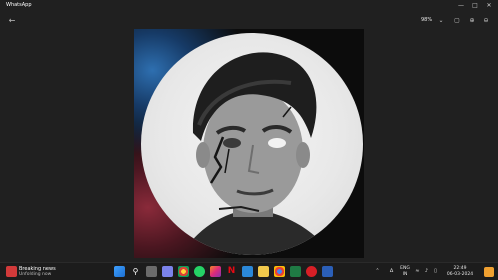 Image resolution: width=498 pixels, height=280 pixels. What do you see at coordinates (279, 271) in the screenshot?
I see `google-chrome-icon` at bounding box center [279, 271].